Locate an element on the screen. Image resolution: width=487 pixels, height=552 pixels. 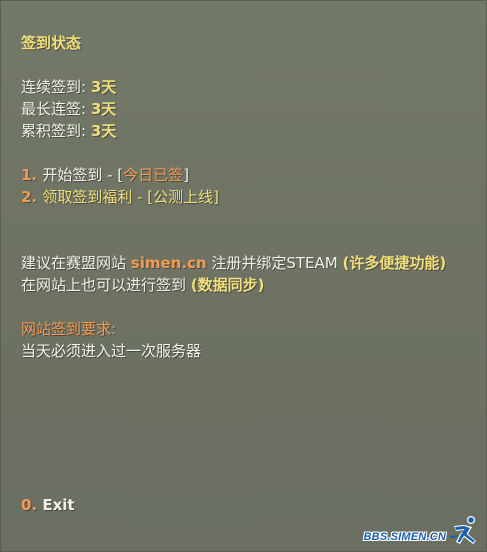
menu-option-exit: 0. Exit is located at coordinates (48, 505).